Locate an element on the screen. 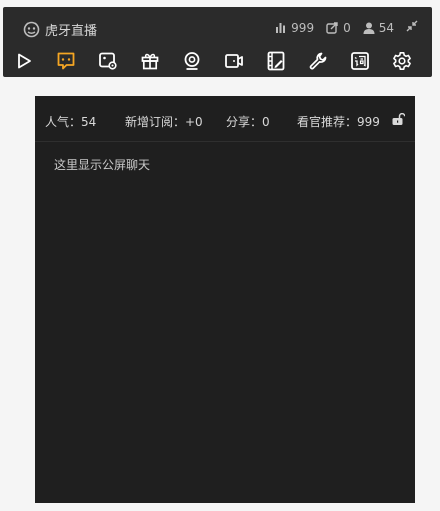  subtitle-icon is located at coordinates (360, 61).